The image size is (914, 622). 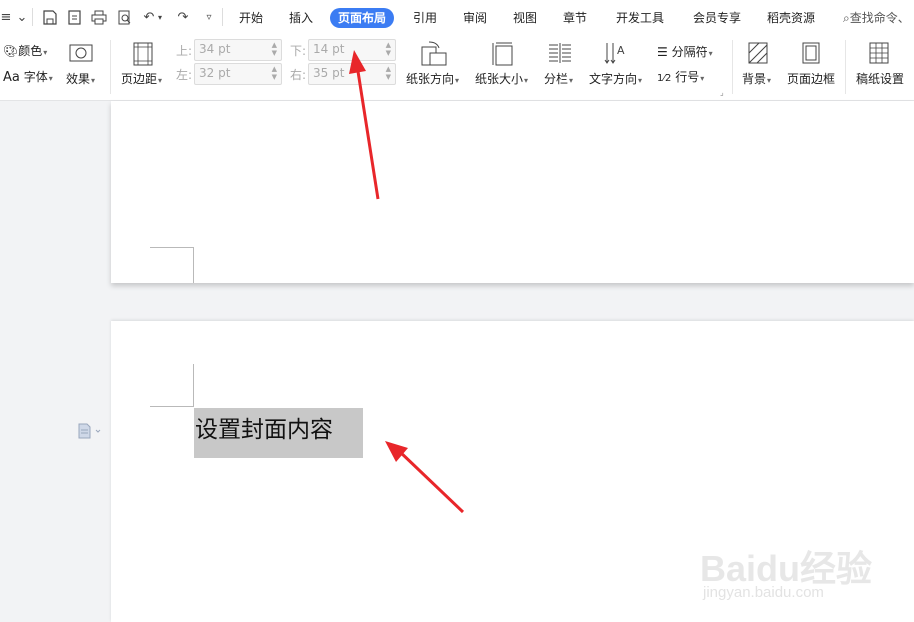 What do you see at coordinates (364, 125) in the screenshot?
I see `annotation-arrow-up` at bounding box center [364, 125].